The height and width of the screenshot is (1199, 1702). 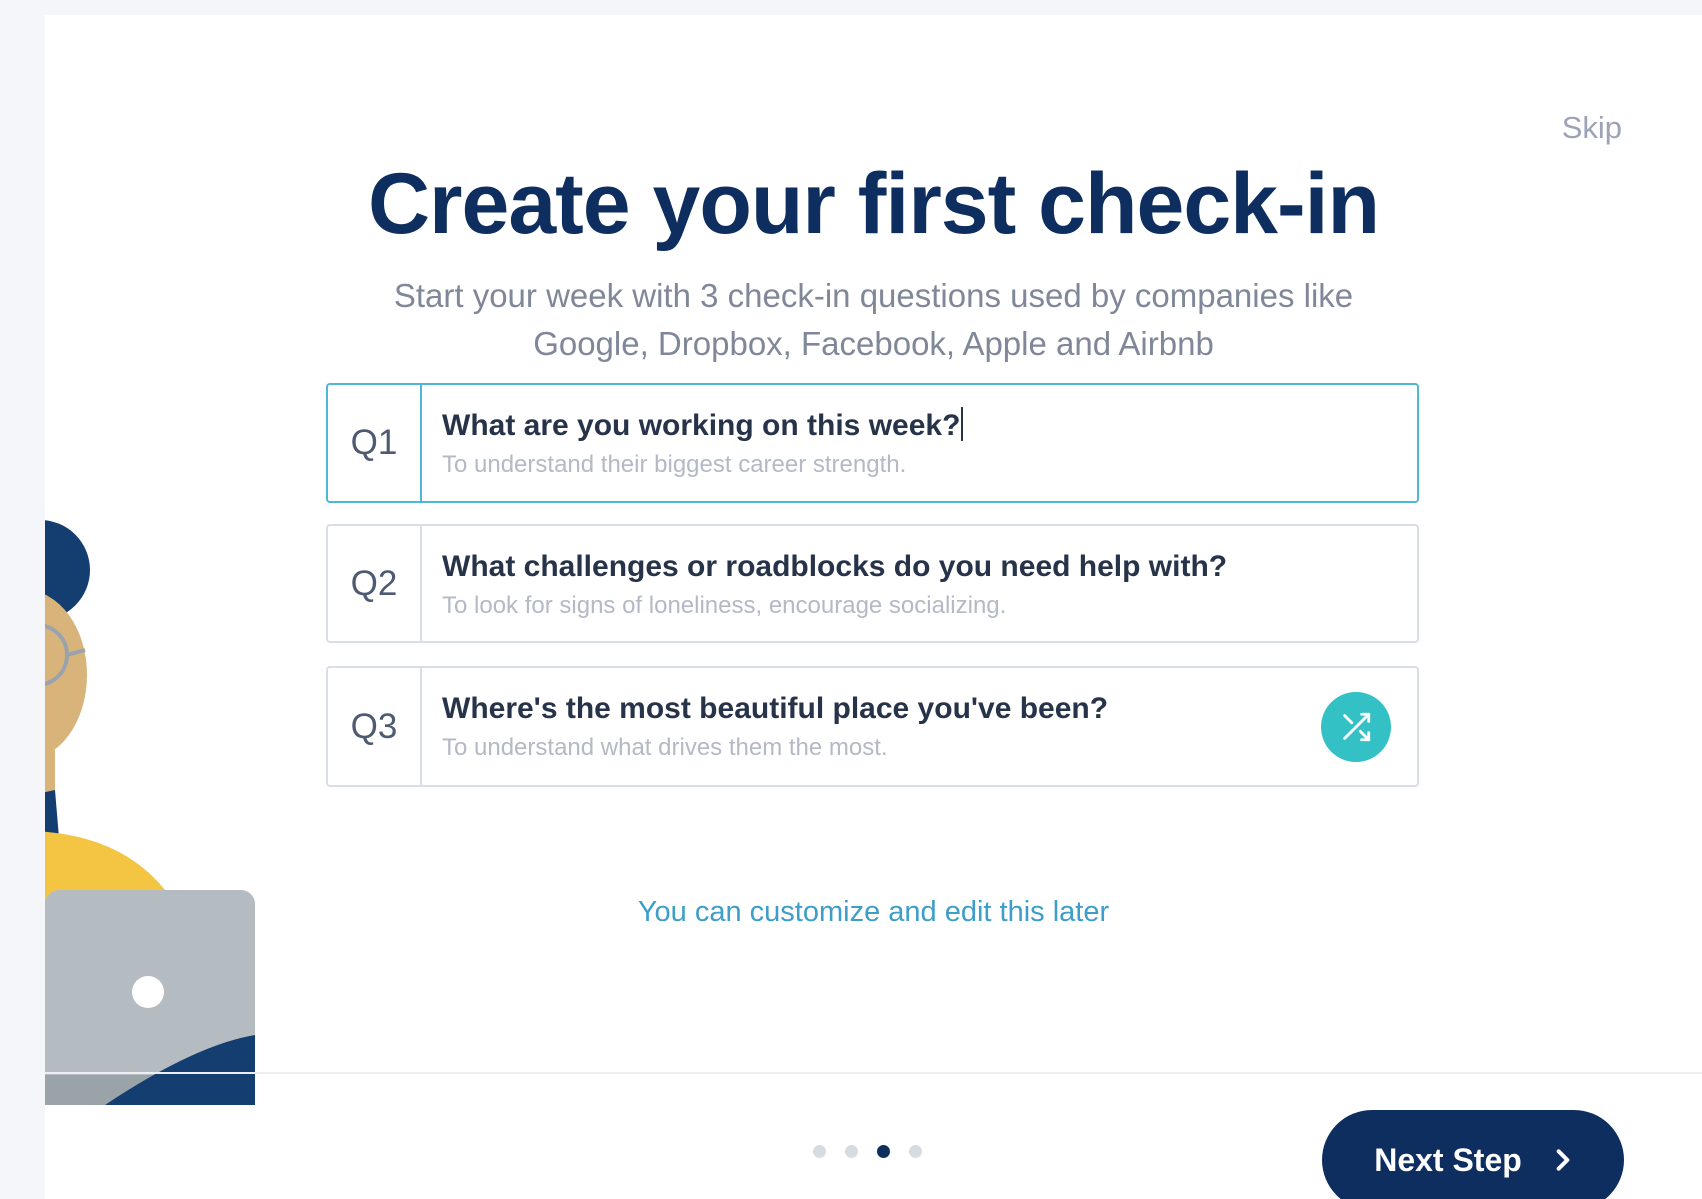 I want to click on illustration-person-with-laptop, so click(x=150, y=812).